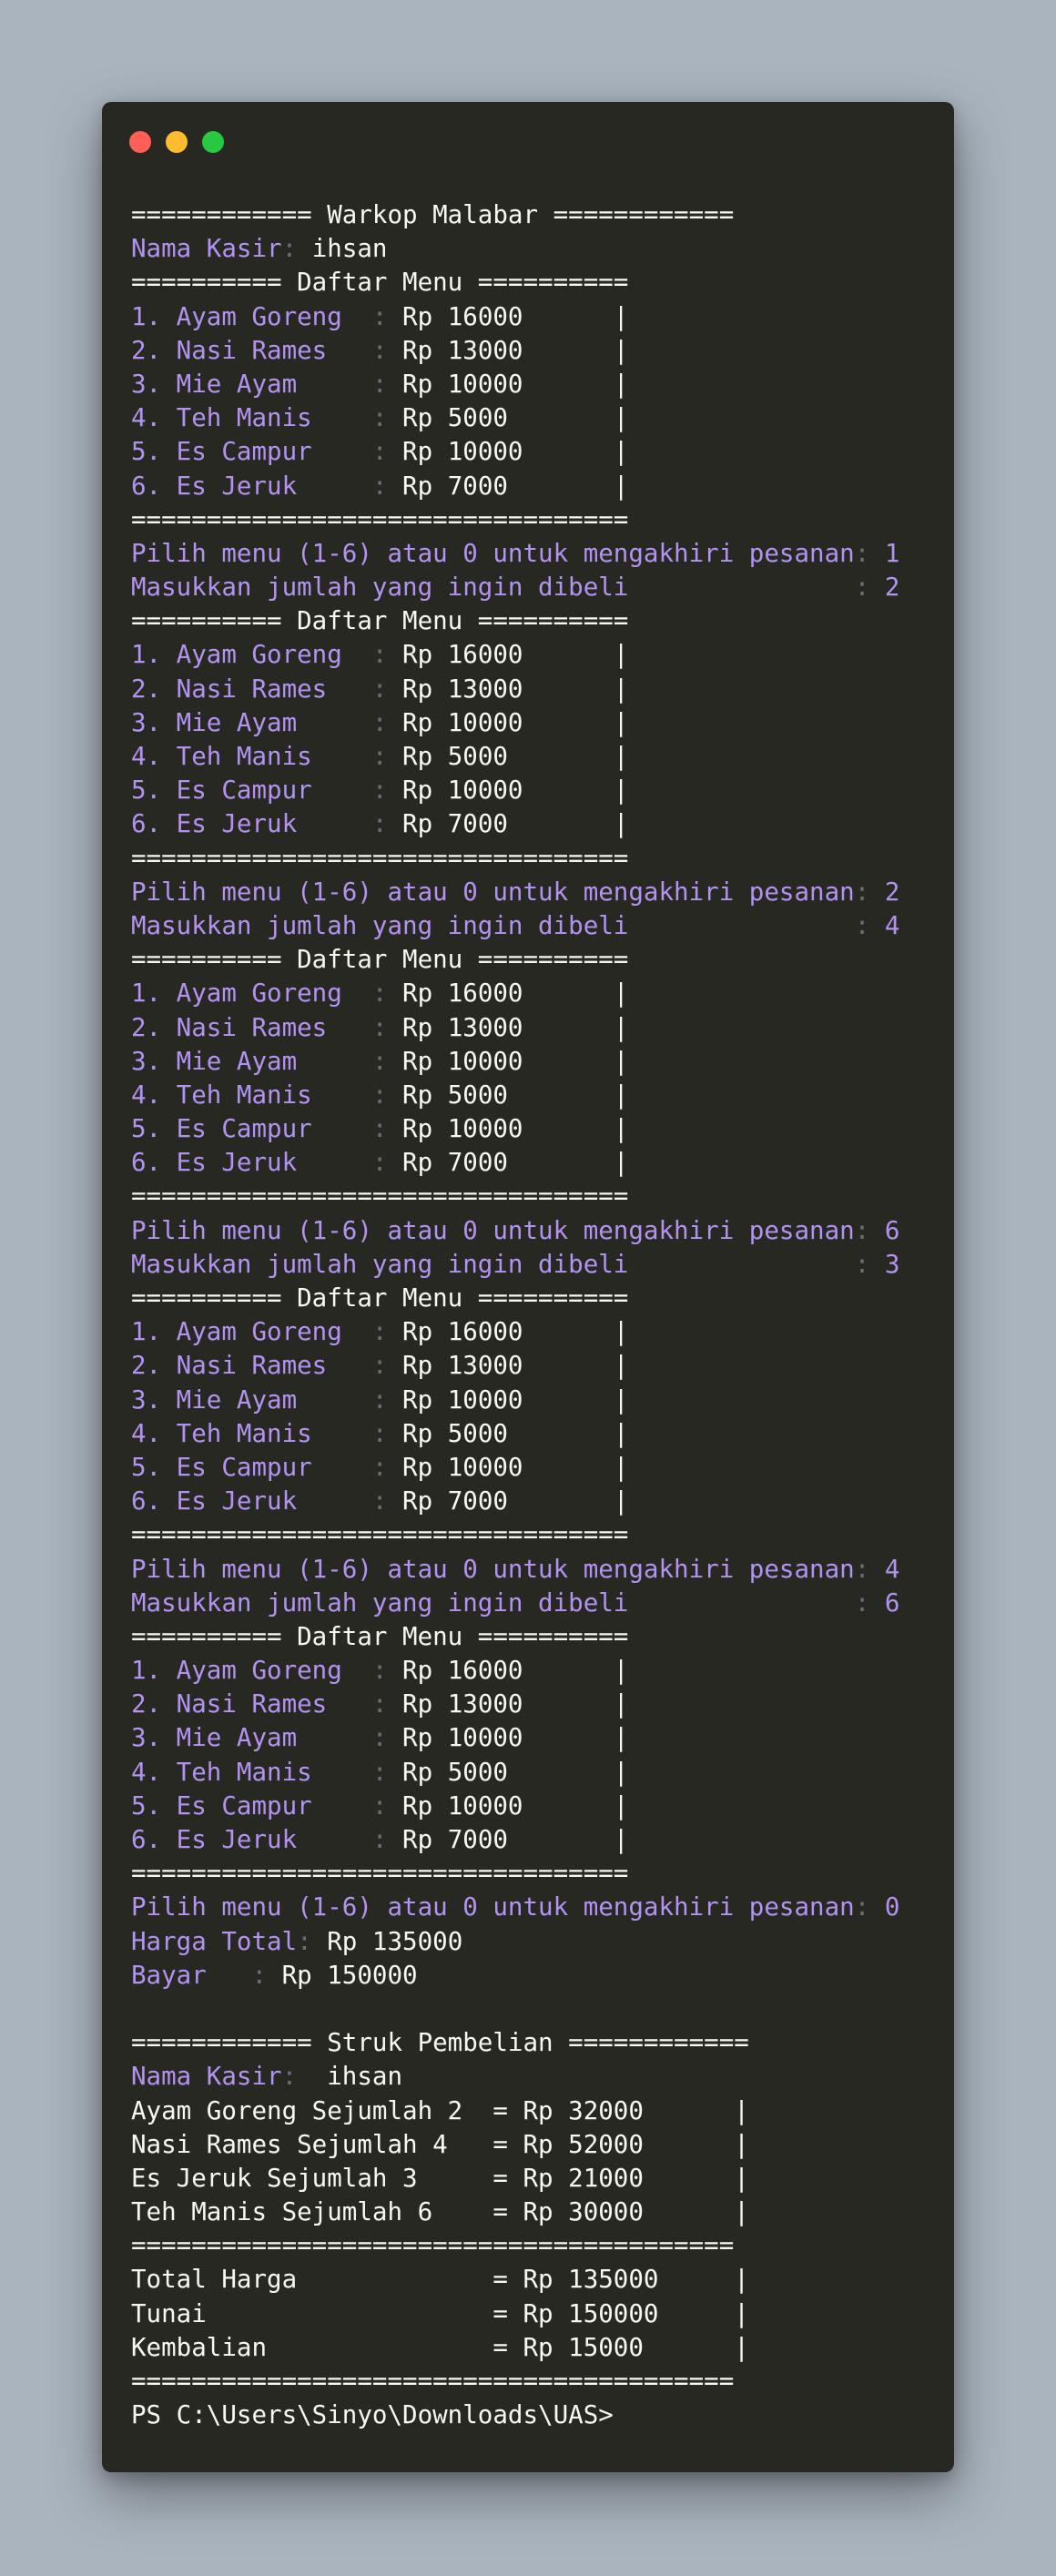 Image resolution: width=1056 pixels, height=2576 pixels. Describe the element at coordinates (213, 142) in the screenshot. I see `maximize-button` at that location.